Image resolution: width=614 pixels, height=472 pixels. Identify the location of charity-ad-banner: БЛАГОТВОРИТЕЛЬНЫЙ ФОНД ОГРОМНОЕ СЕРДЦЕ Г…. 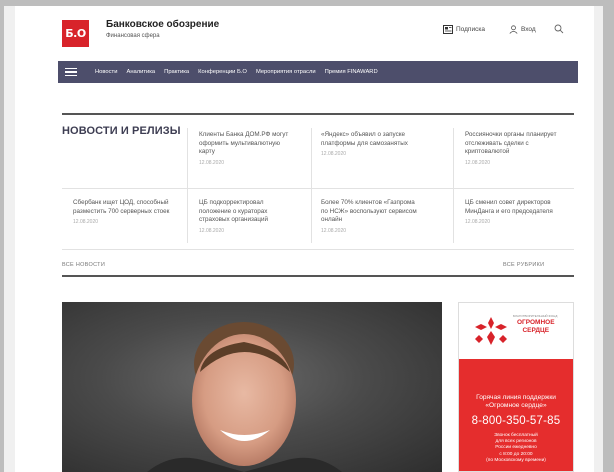
(516, 387).